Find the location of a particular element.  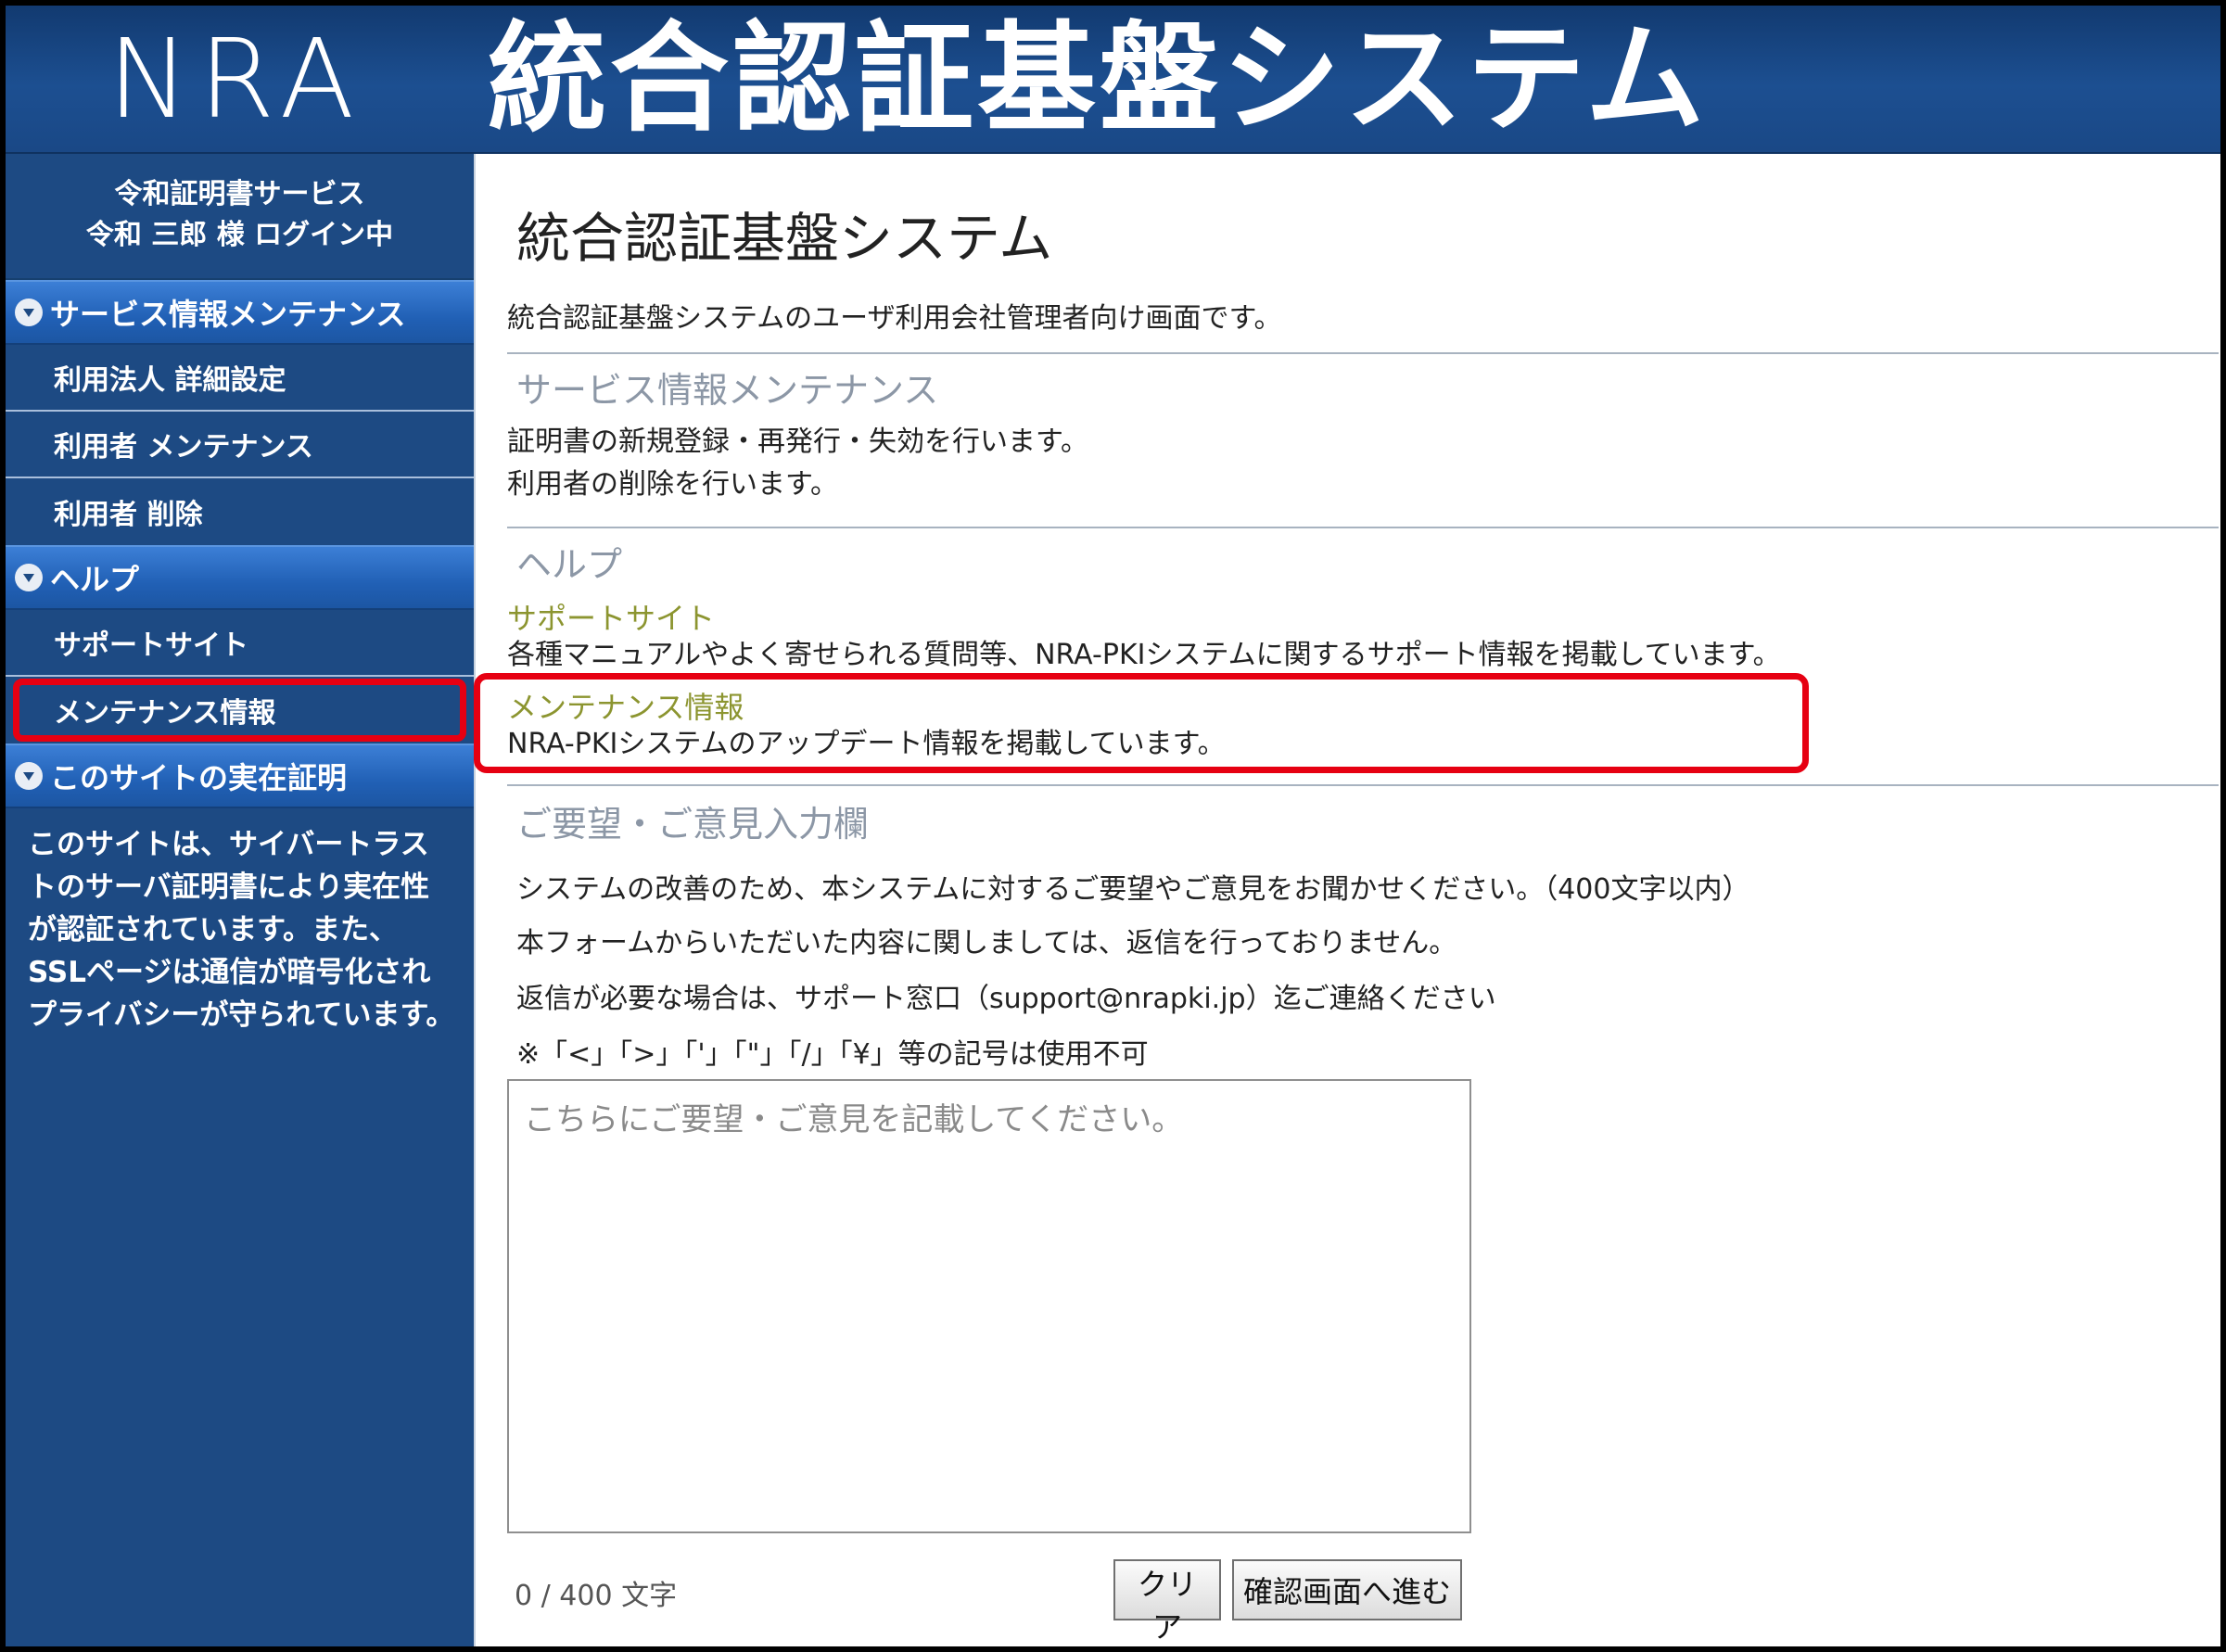

sidebar-item-corporate-settings: 利用法人 詳細設定 is located at coordinates (240, 378).